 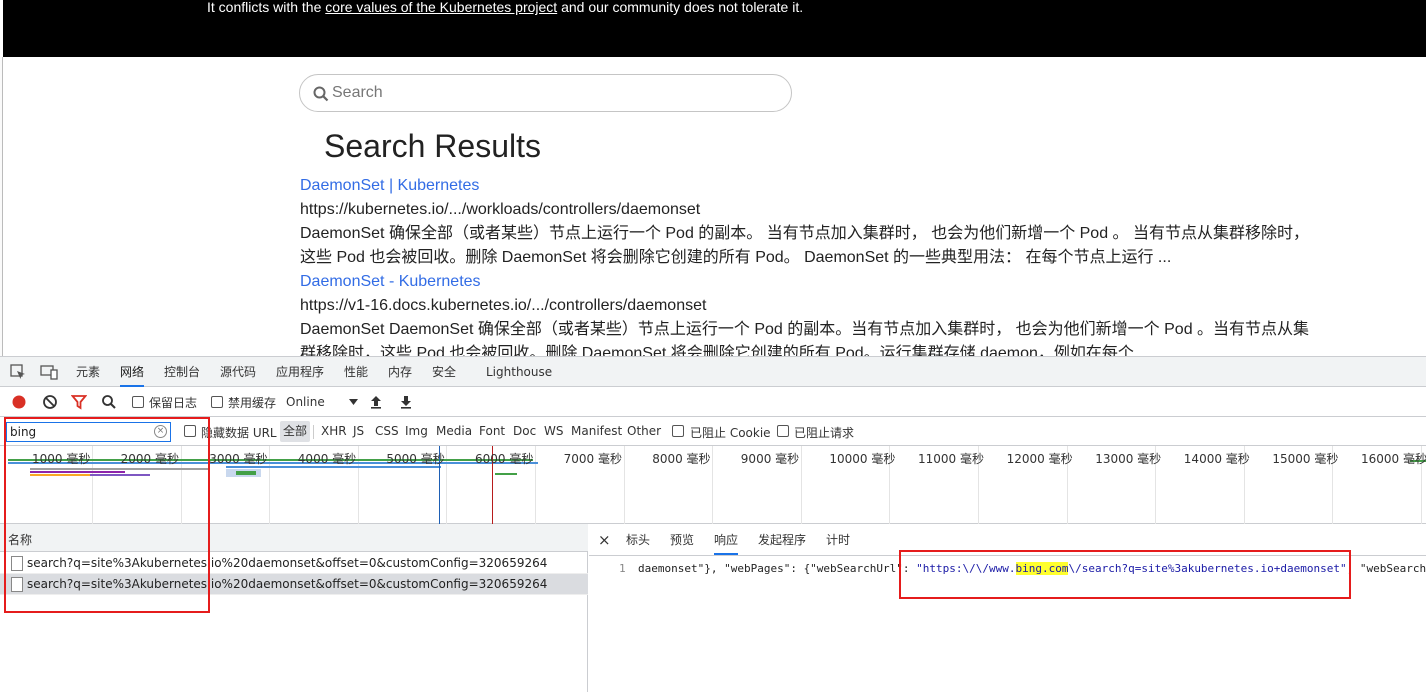 What do you see at coordinates (160, 431) in the screenshot?
I see `clear-filter-icon: ×` at bounding box center [160, 431].